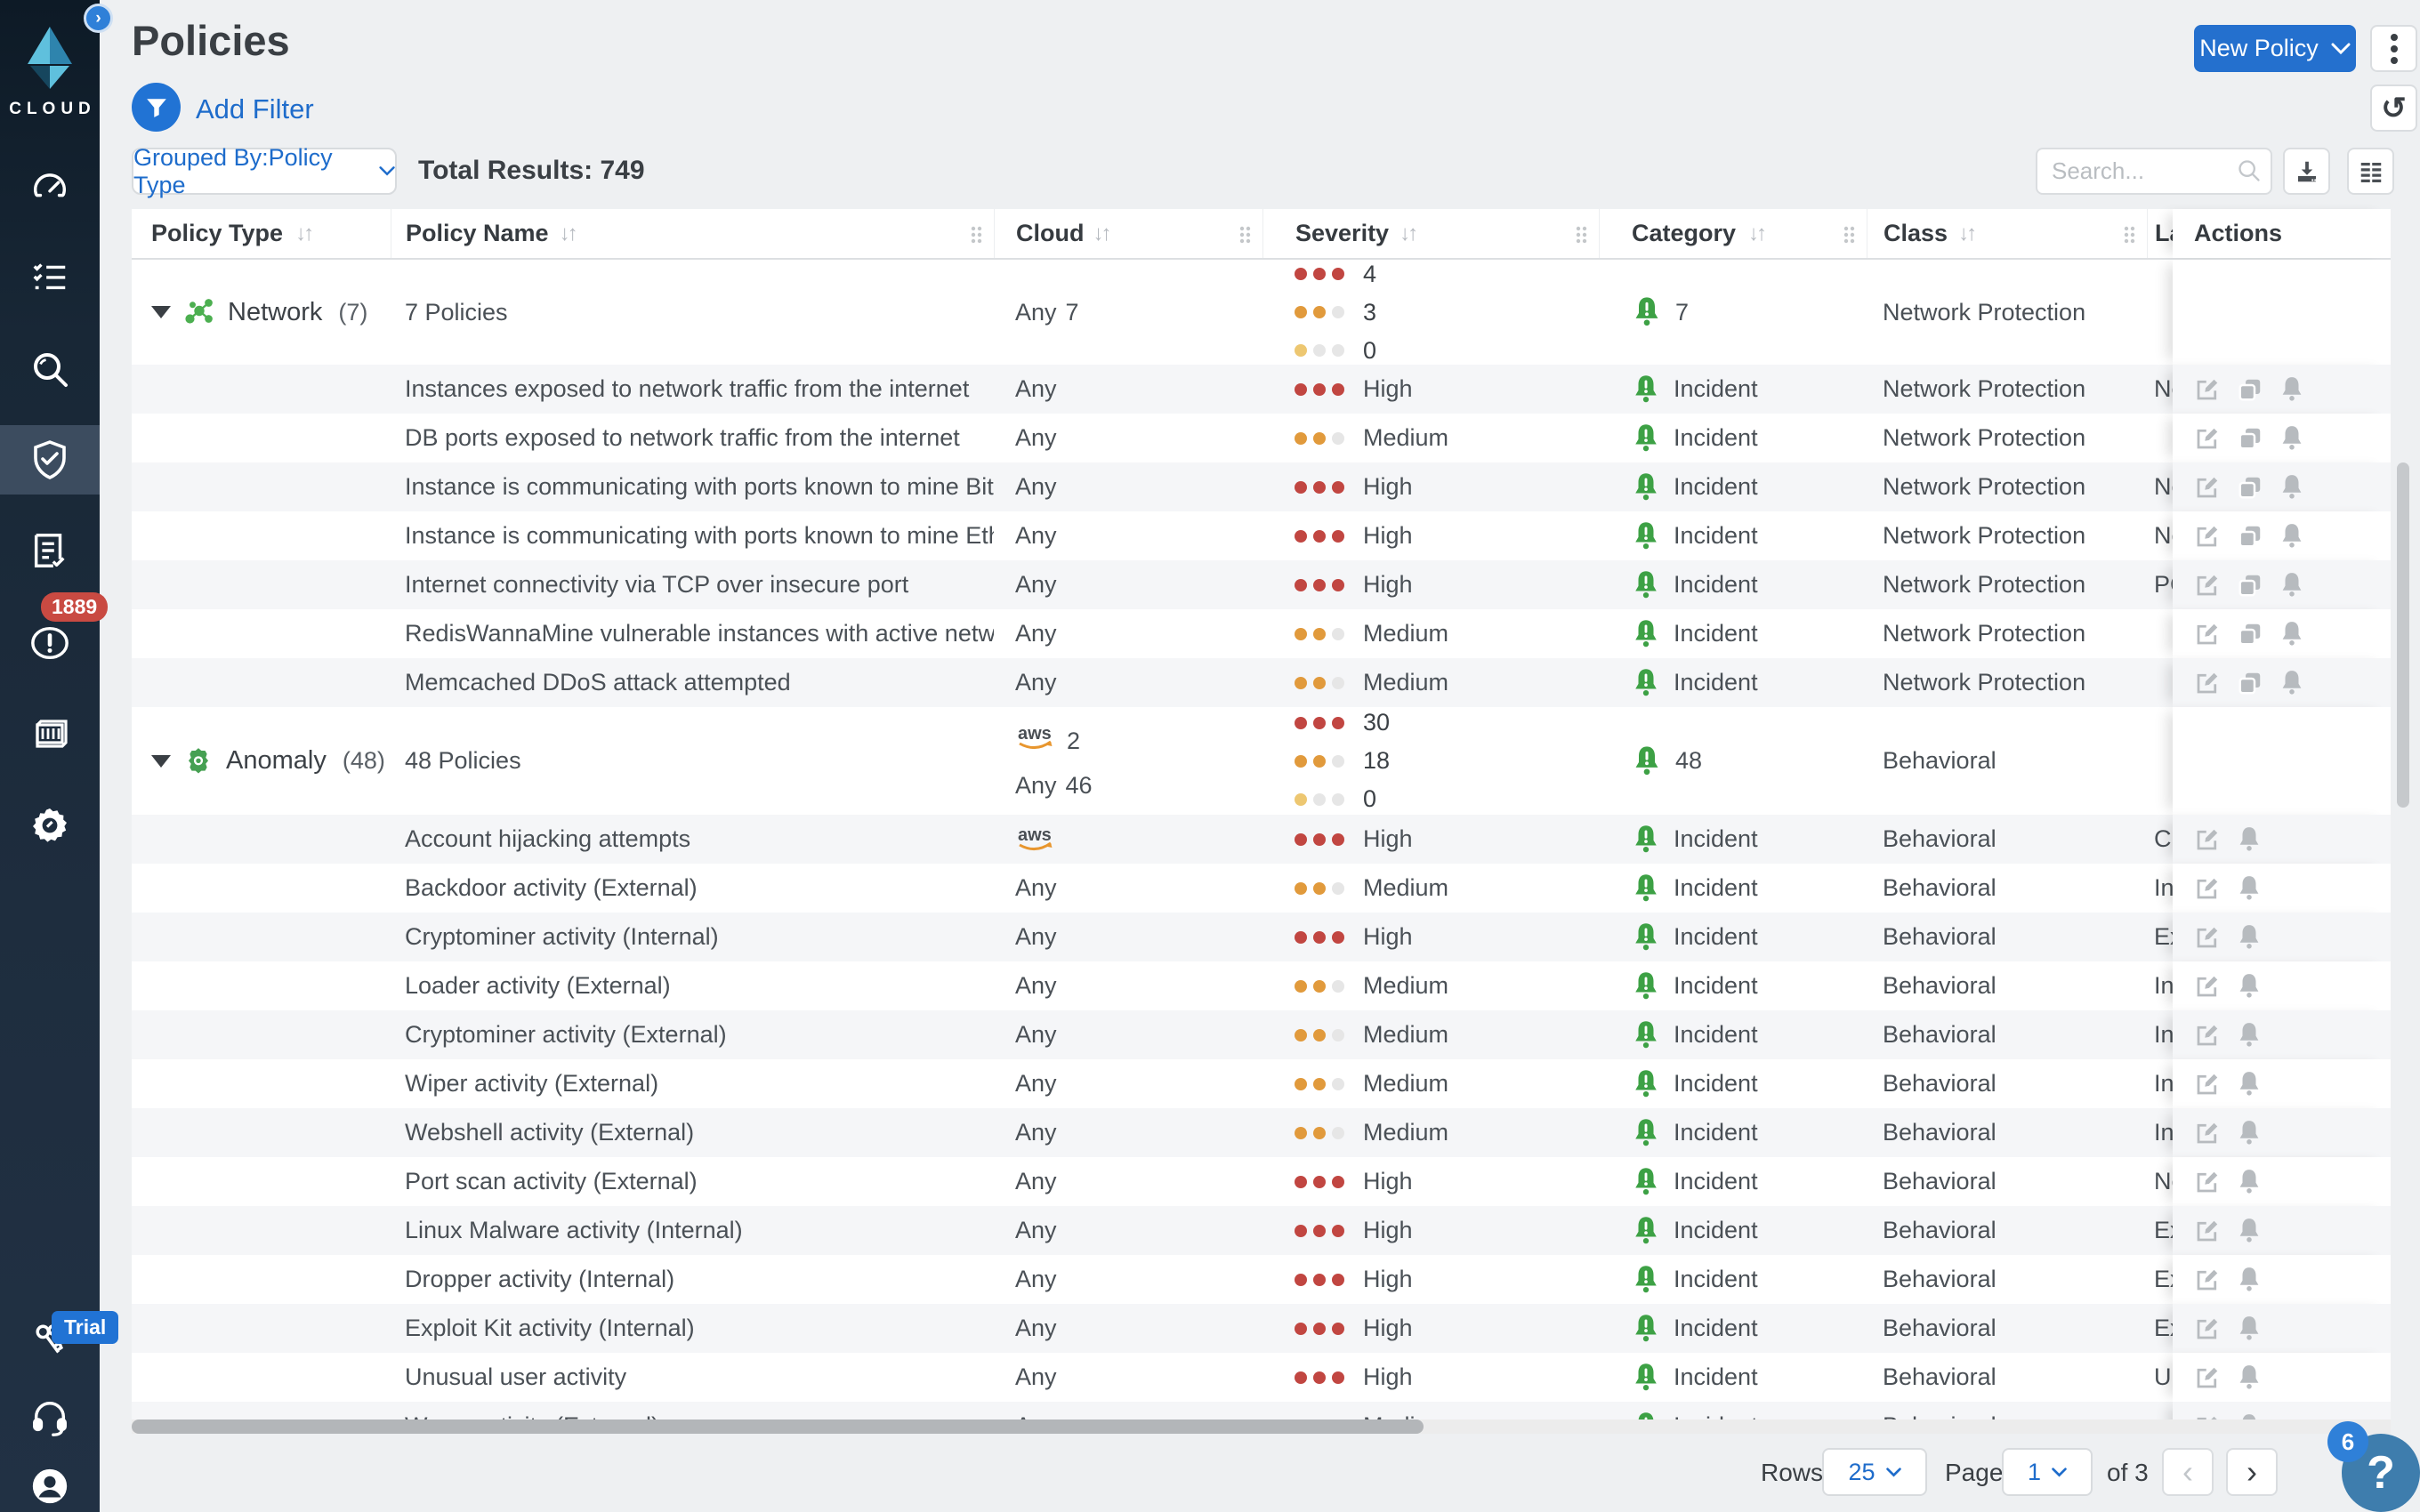 The width and height of the screenshot is (2420, 1512). I want to click on policy-name-cell: Cryptominer activity (External), so click(692, 1035).